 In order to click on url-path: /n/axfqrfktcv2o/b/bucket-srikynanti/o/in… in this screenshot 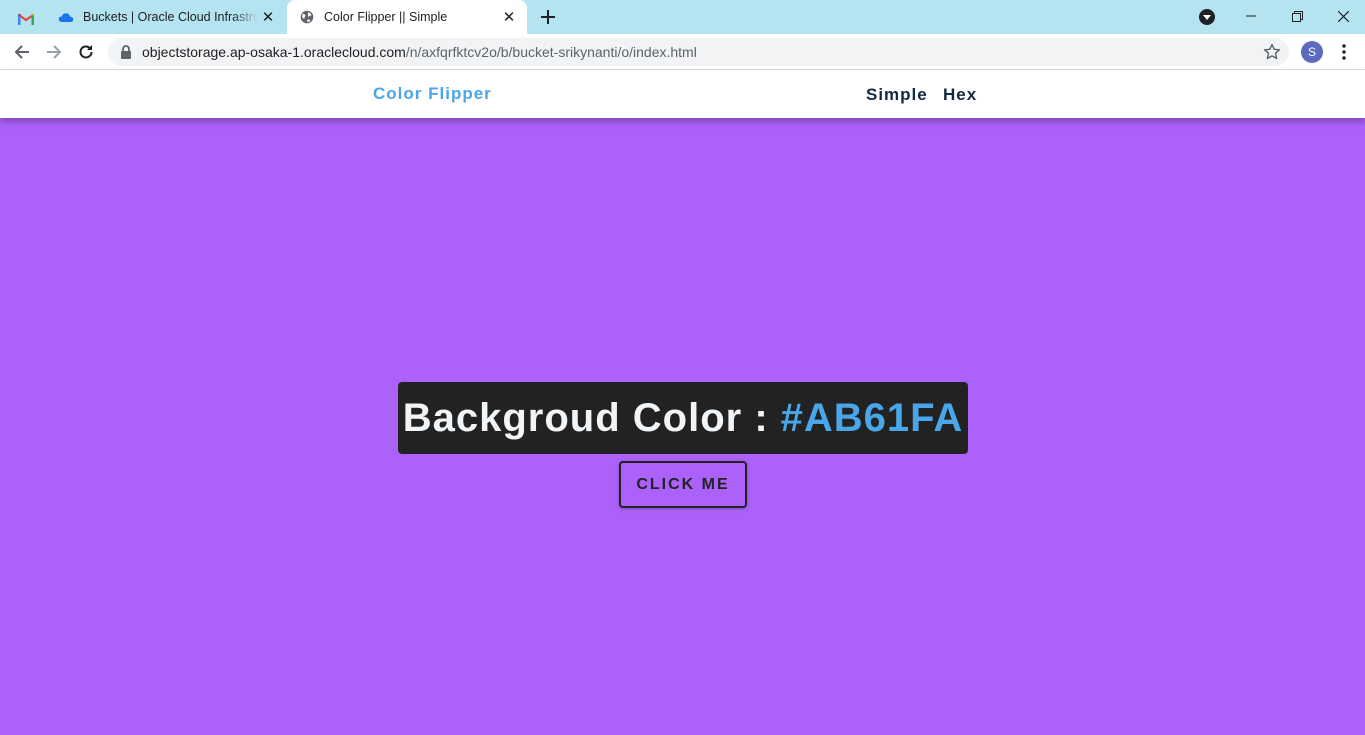, I will do `click(551, 52)`.